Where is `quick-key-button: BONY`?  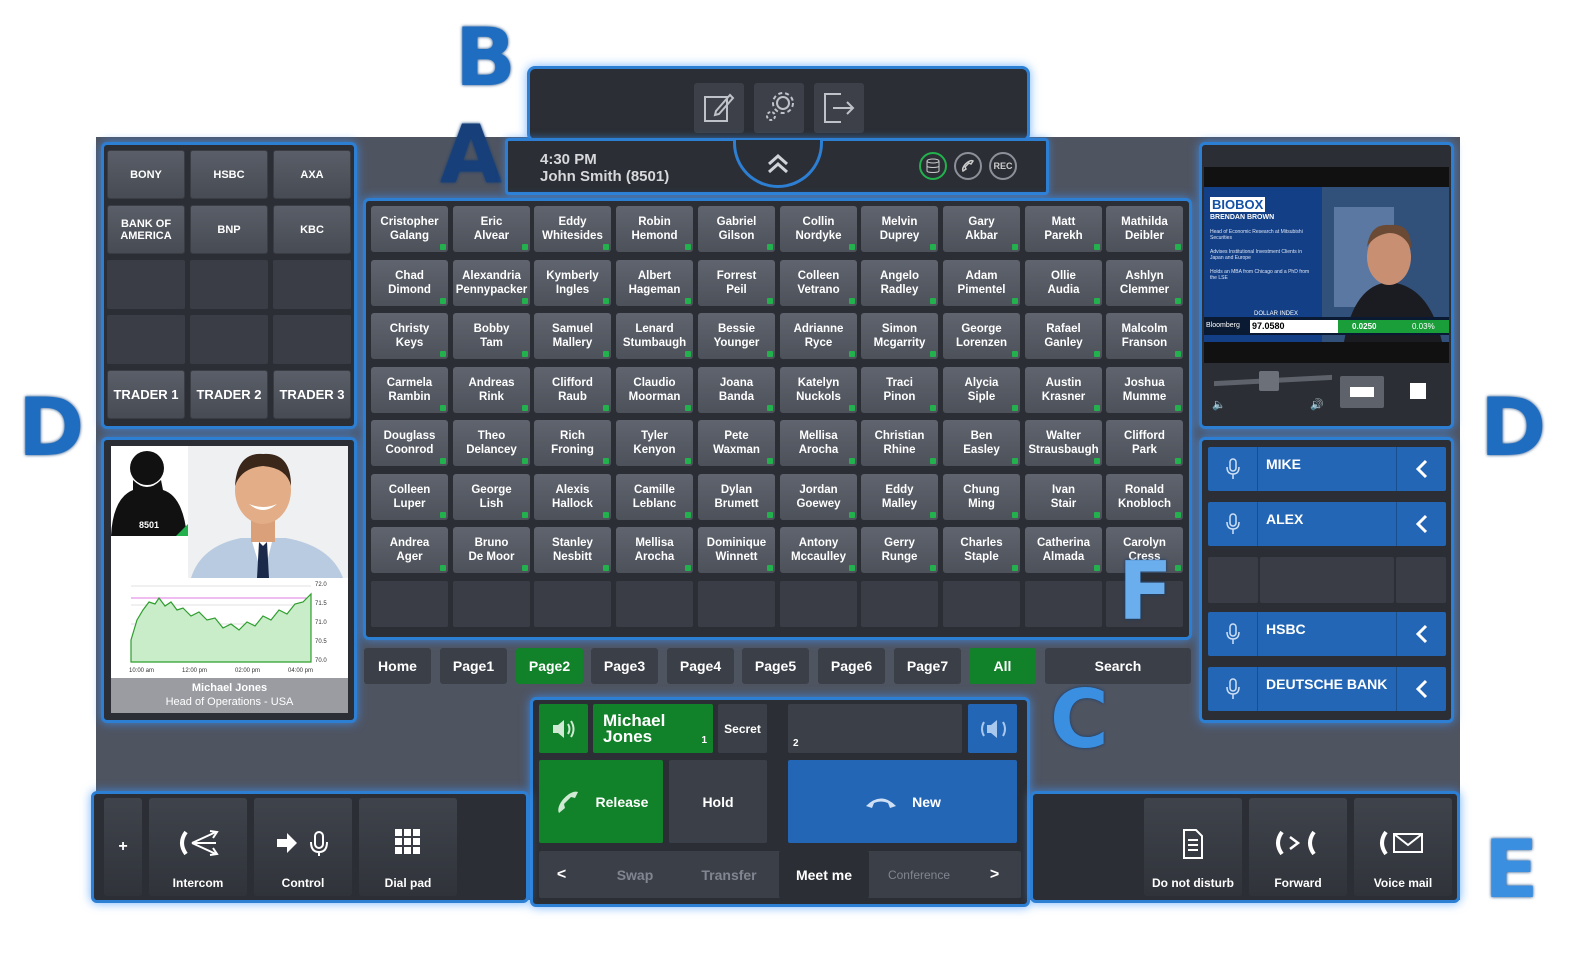 quick-key-button: BONY is located at coordinates (146, 174).